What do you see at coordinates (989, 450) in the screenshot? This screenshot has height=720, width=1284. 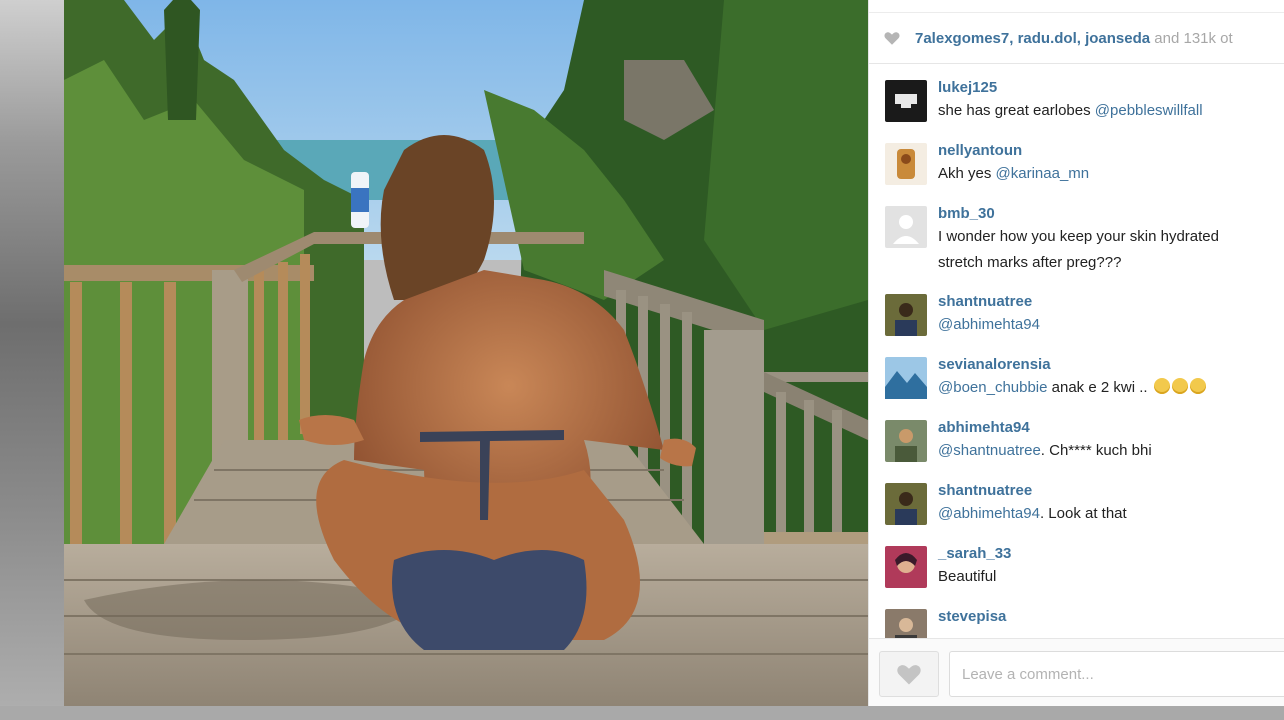 I see `mention-link: @shantnuatree` at bounding box center [989, 450].